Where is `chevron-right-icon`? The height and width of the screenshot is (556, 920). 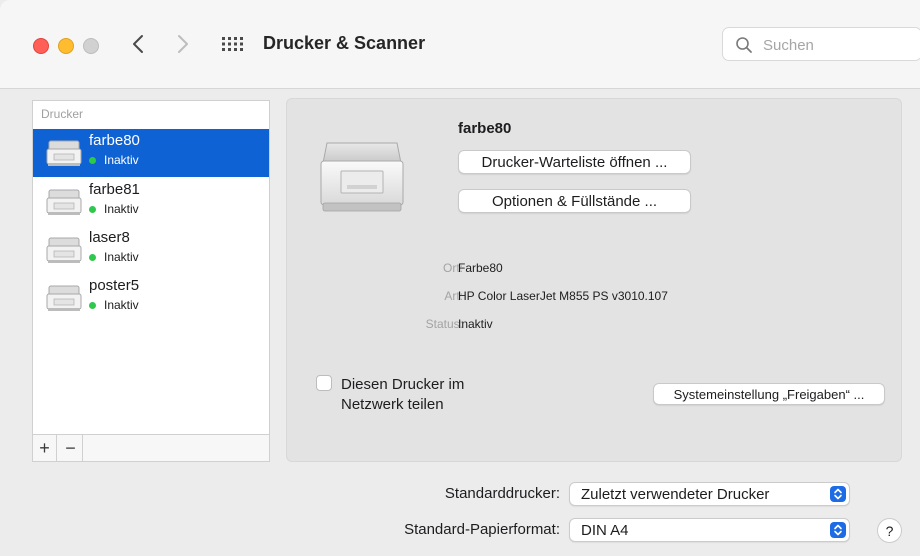 chevron-right-icon is located at coordinates (183, 44).